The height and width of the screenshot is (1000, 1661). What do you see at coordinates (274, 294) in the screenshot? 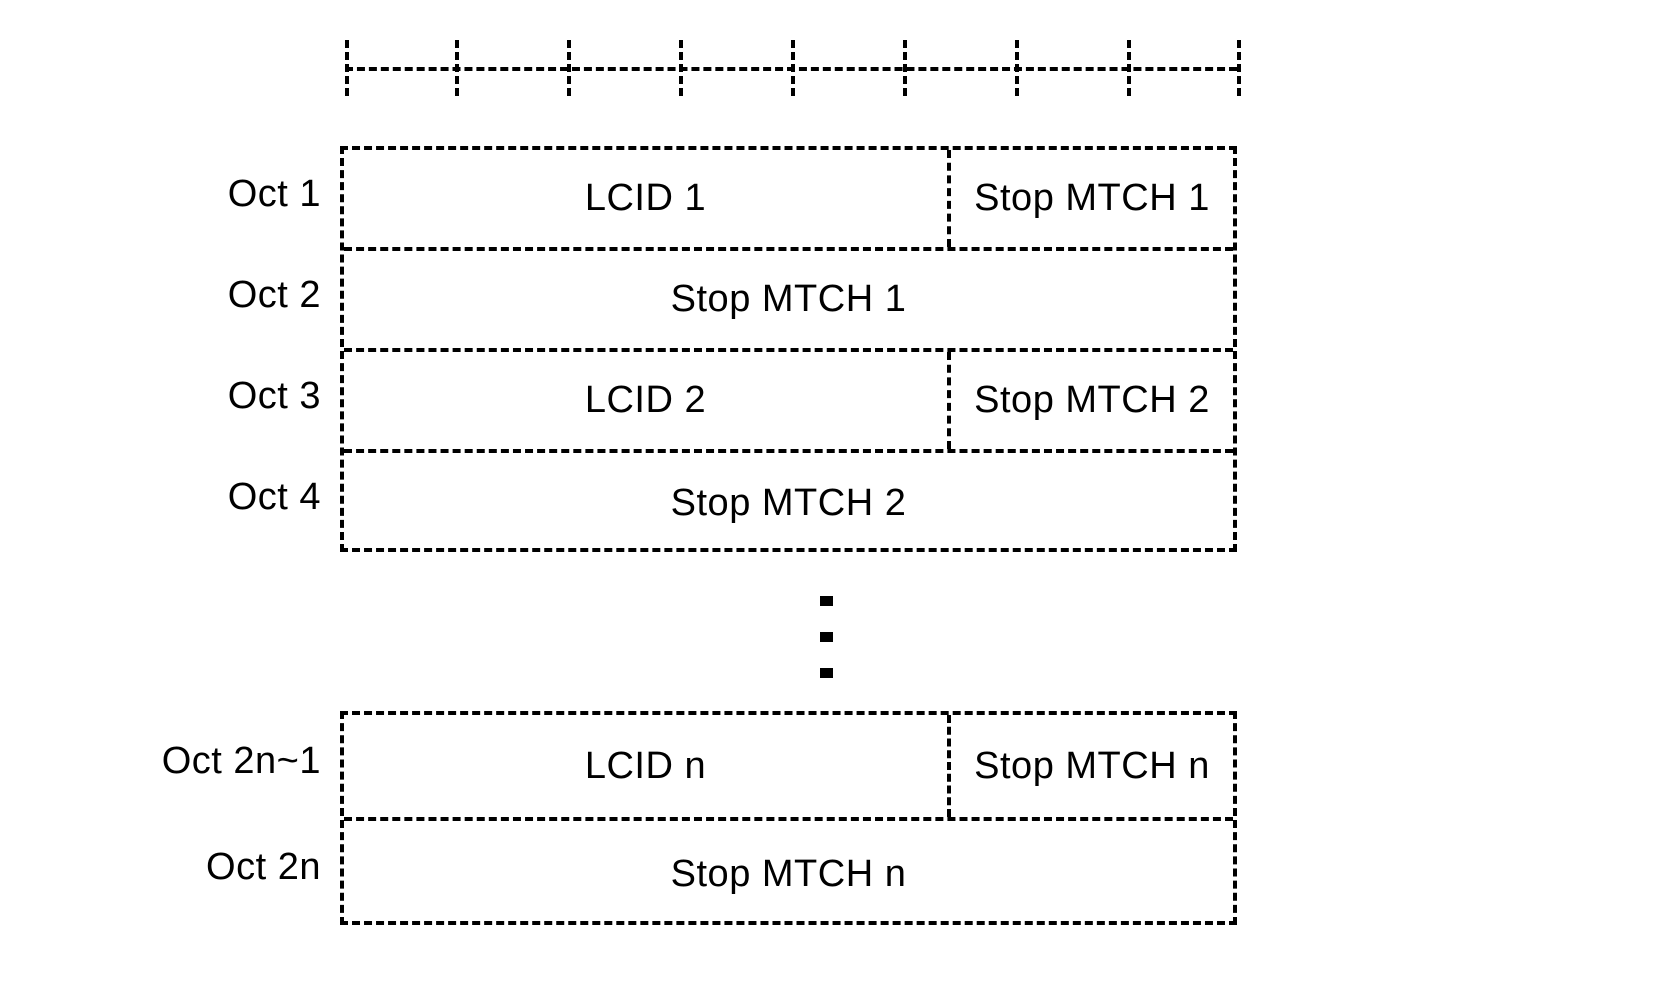
I see `octet-label-oct-2: Oct 2` at bounding box center [274, 294].